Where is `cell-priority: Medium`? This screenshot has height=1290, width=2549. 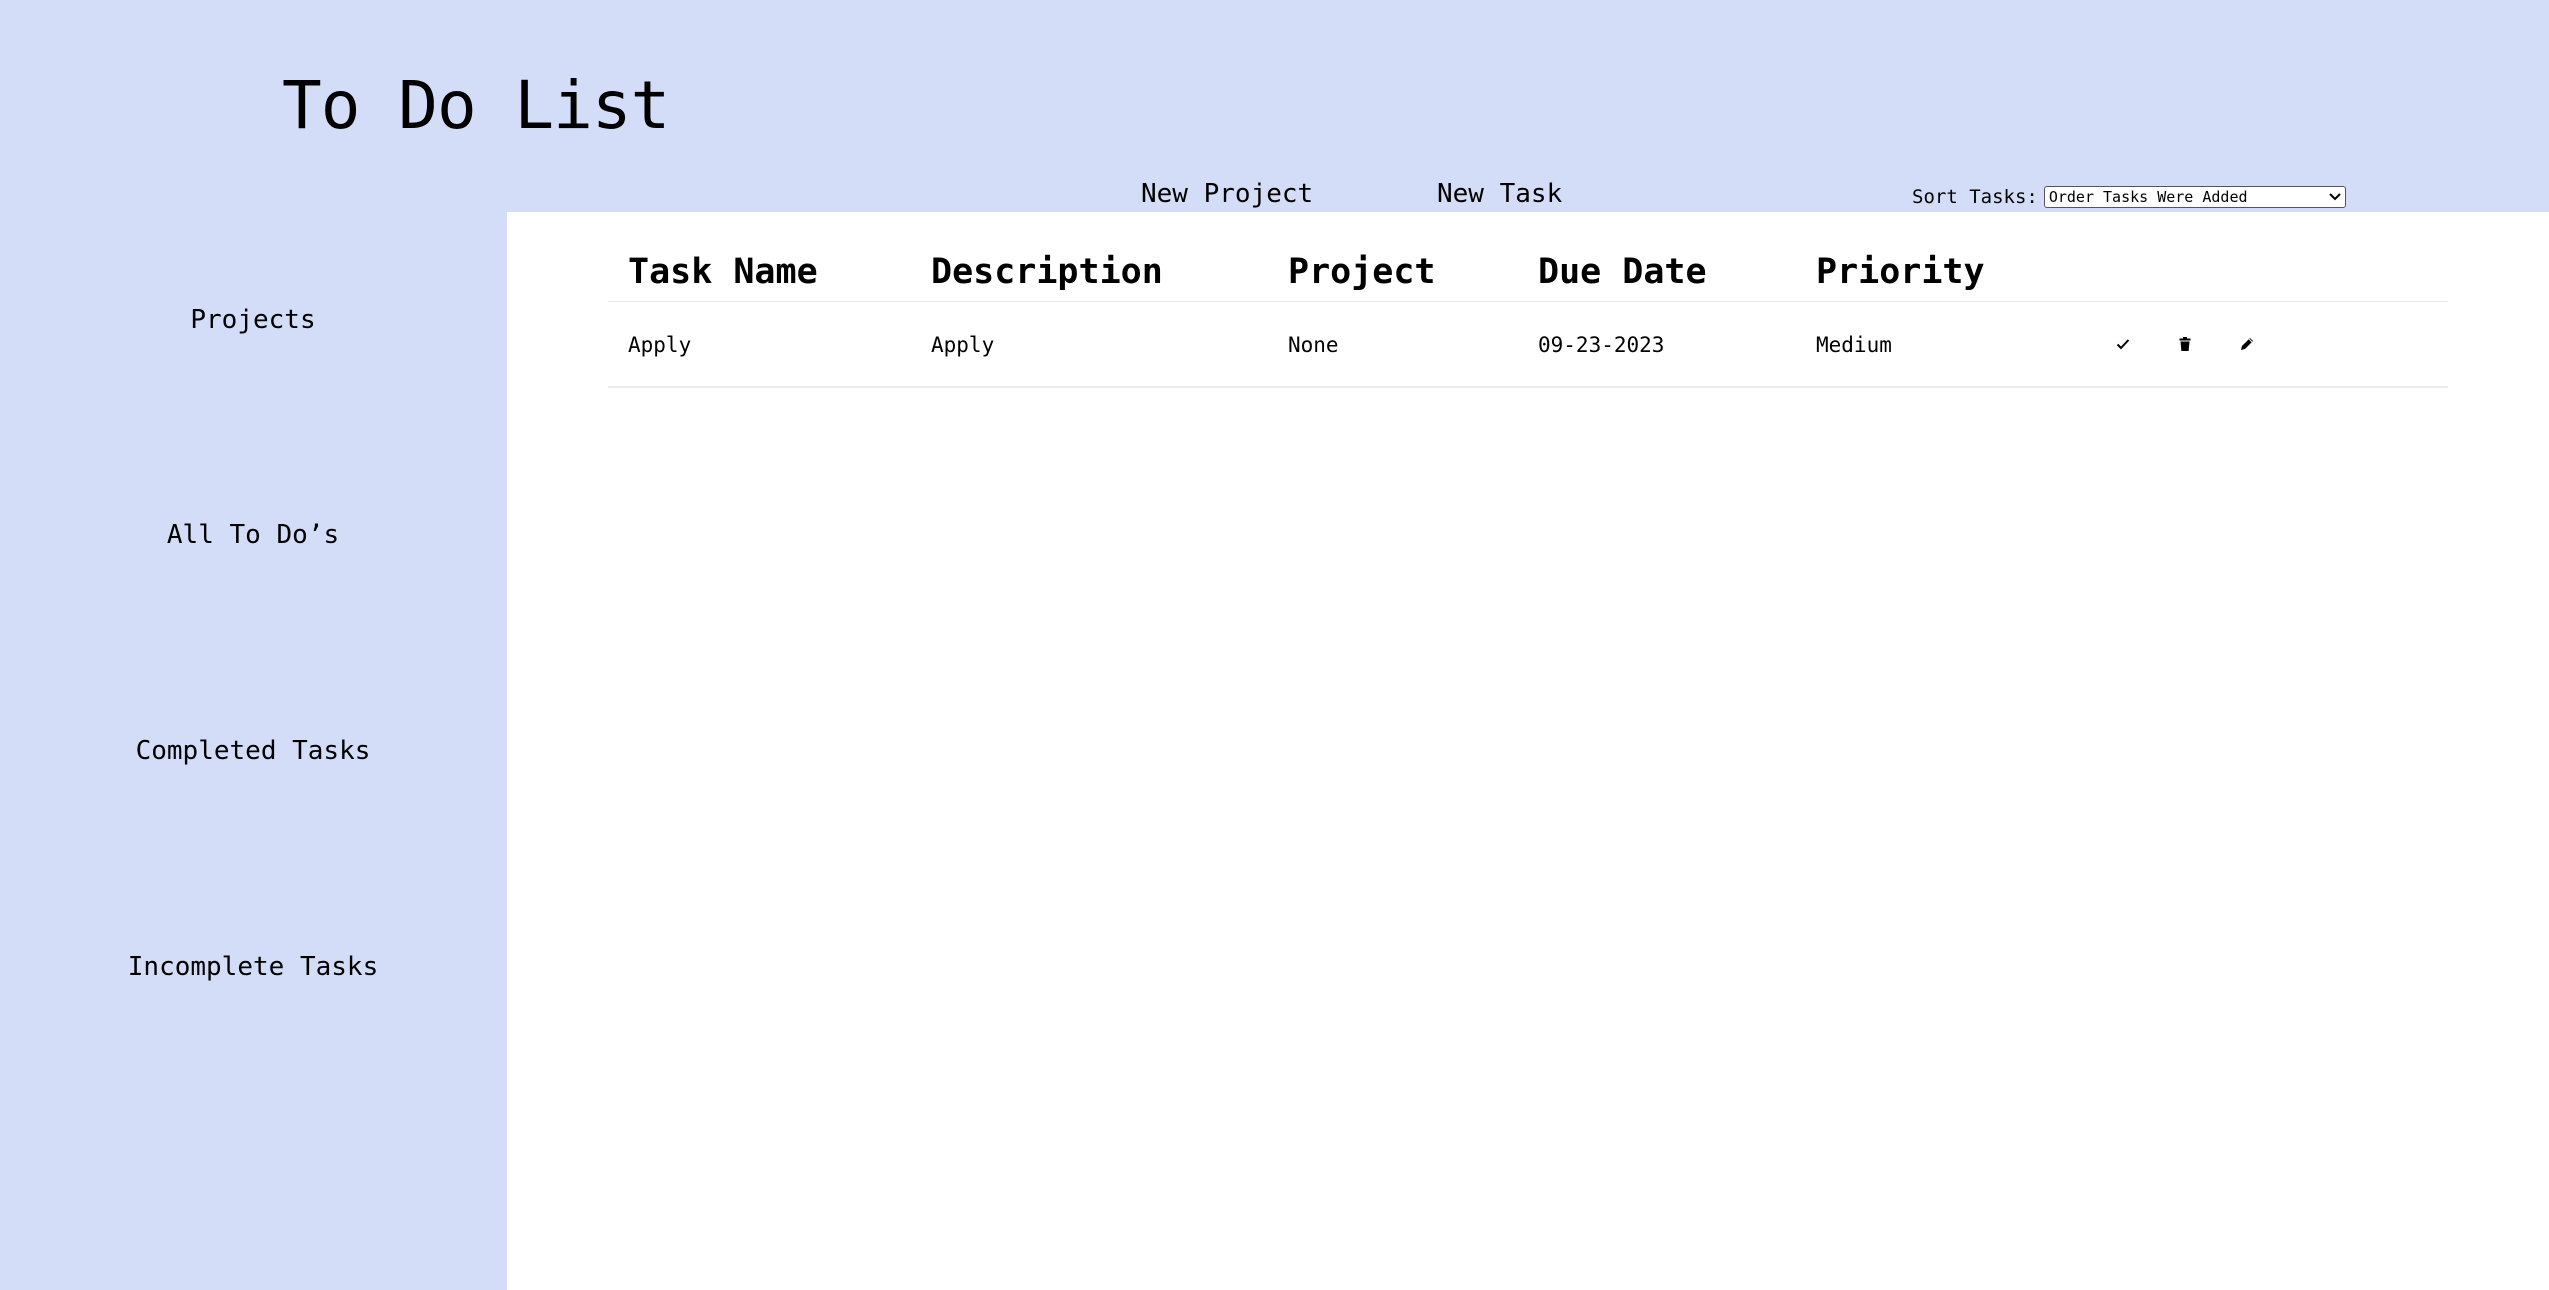 cell-priority: Medium is located at coordinates (1854, 345).